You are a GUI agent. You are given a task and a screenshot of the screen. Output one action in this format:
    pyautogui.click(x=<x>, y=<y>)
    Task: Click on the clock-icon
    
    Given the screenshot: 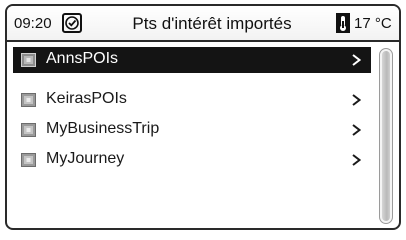 What is the action you would take?
    pyautogui.click(x=72, y=23)
    